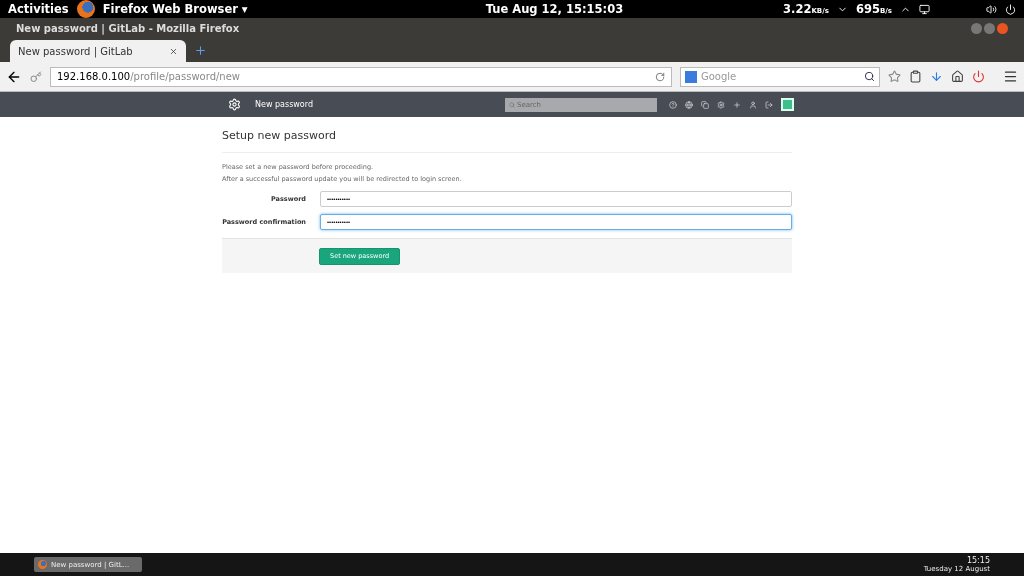  Describe the element at coordinates (85, 9) in the screenshot. I see `firefox-icon` at that location.